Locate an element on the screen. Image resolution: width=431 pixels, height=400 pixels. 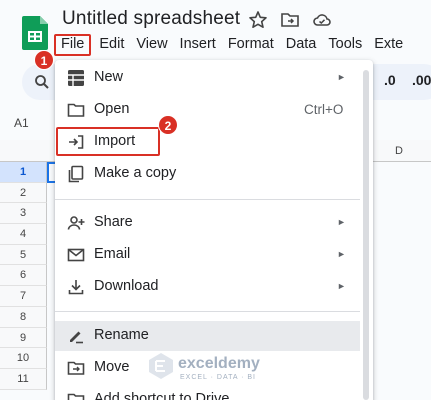
rename-pencil-icon is located at coordinates (76, 337).